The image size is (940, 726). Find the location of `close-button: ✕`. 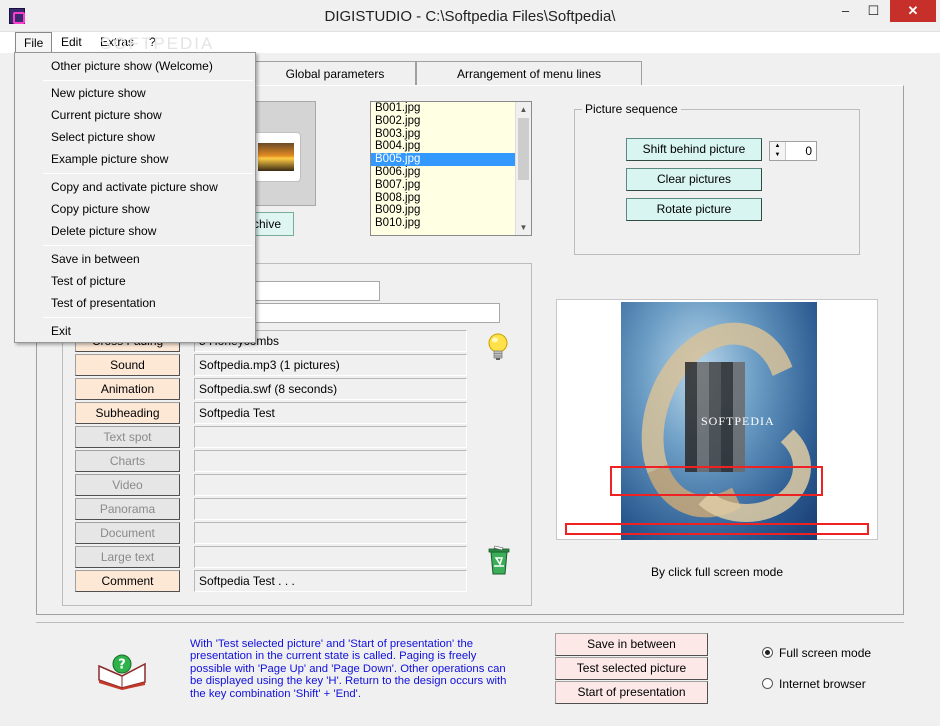

close-button: ✕ is located at coordinates (913, 11).